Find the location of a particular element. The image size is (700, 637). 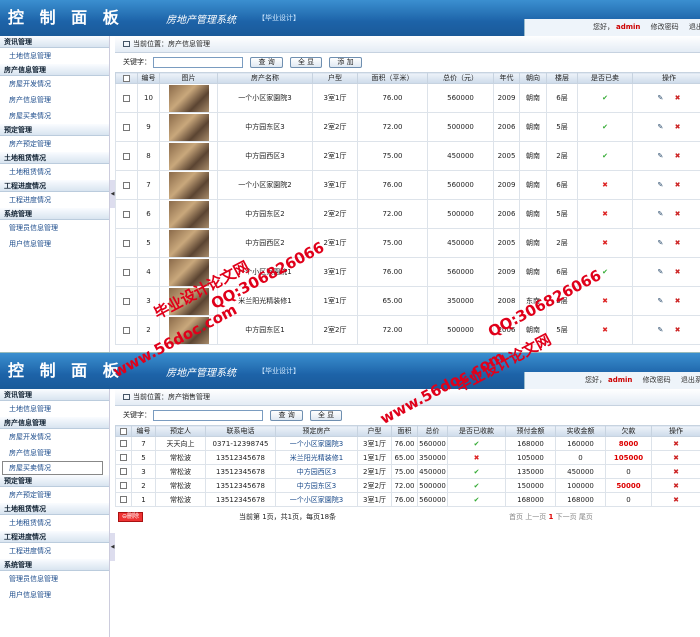

booked-house-link: 米兰阳光精装修1 is located at coordinates (316, 457).